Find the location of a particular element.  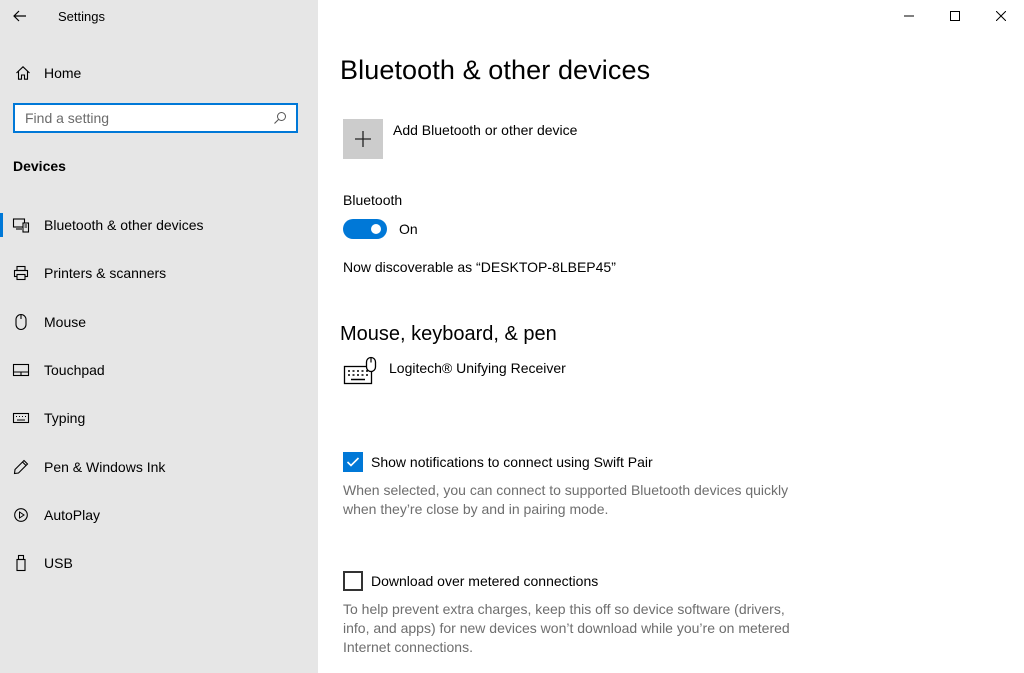

sidebar-item-typing: Typing is located at coordinates (159, 418).